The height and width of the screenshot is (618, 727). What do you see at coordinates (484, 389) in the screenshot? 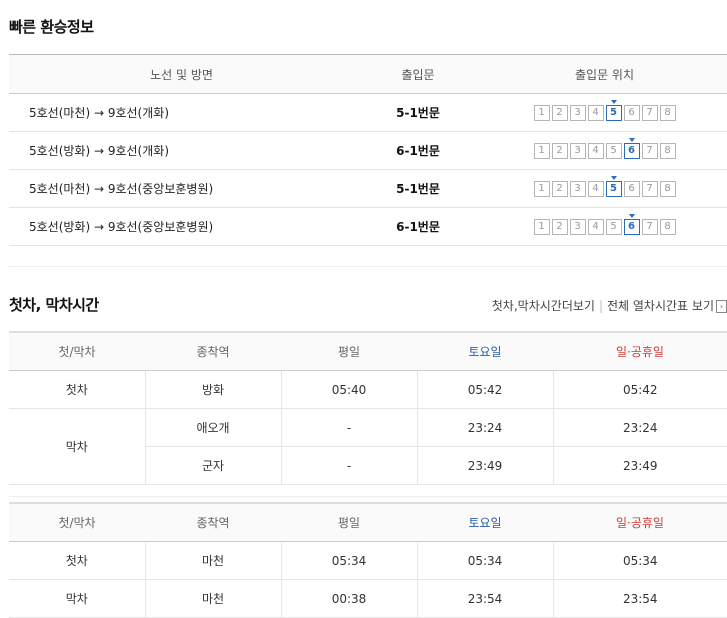
I see `cell-saturday: 05:42` at bounding box center [484, 389].